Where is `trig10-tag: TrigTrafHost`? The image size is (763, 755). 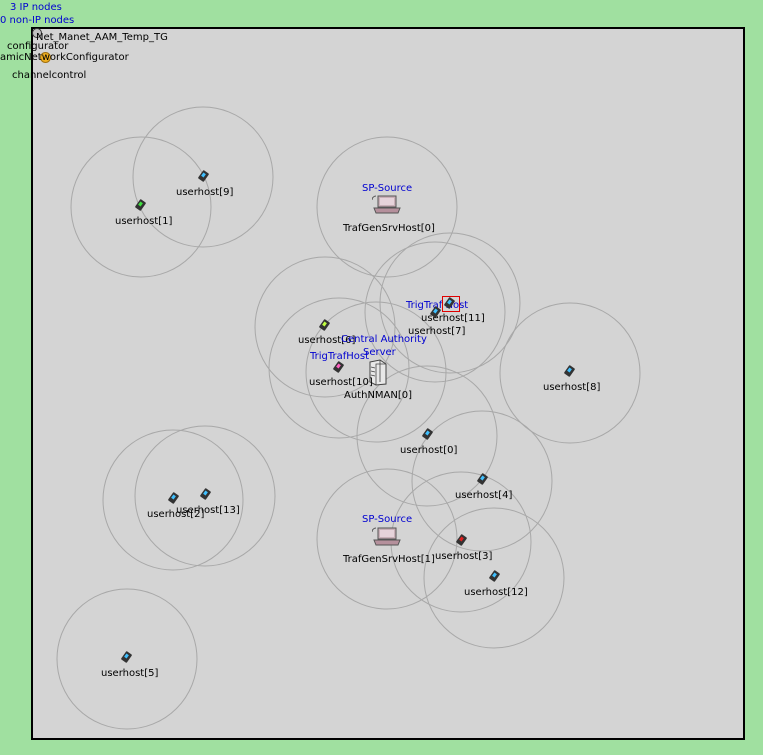
trig10-tag: TrigTrafHost is located at coordinates (340, 356).